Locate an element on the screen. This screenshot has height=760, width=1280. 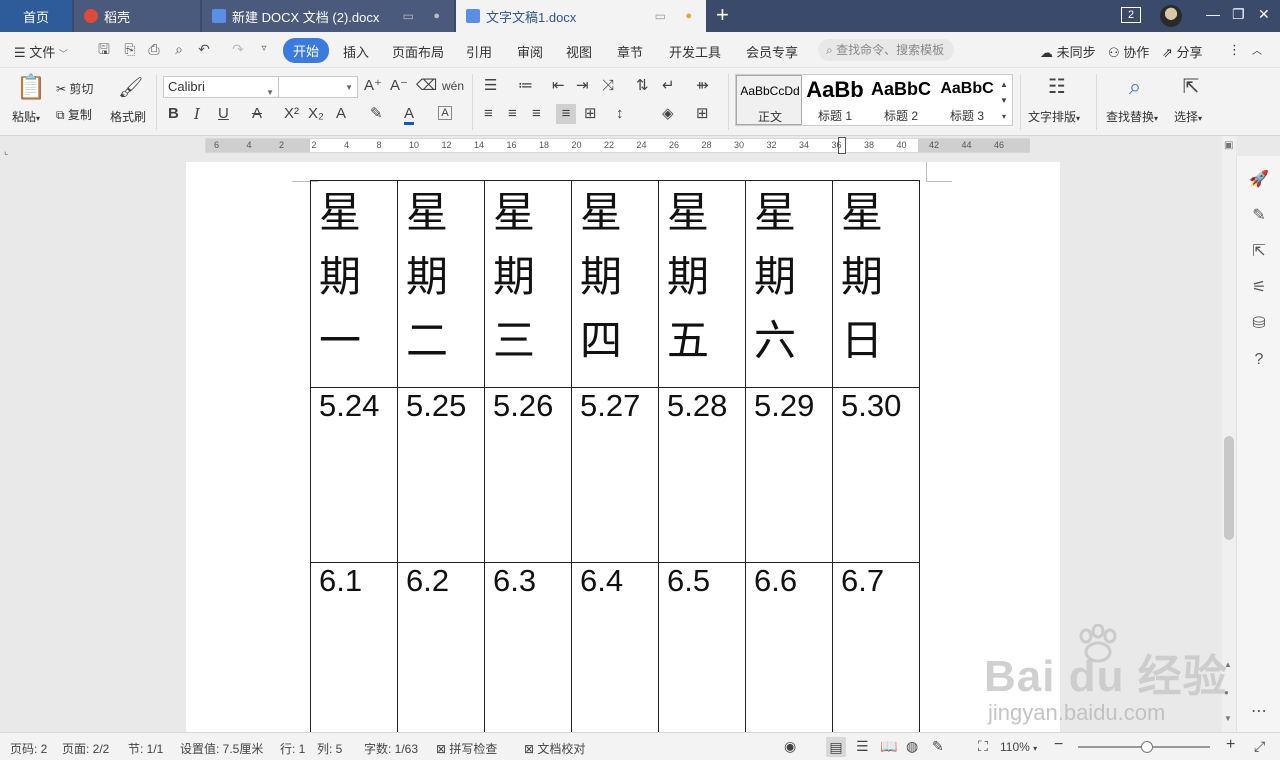
table-cell: 6.3 is located at coordinates (528, 647).